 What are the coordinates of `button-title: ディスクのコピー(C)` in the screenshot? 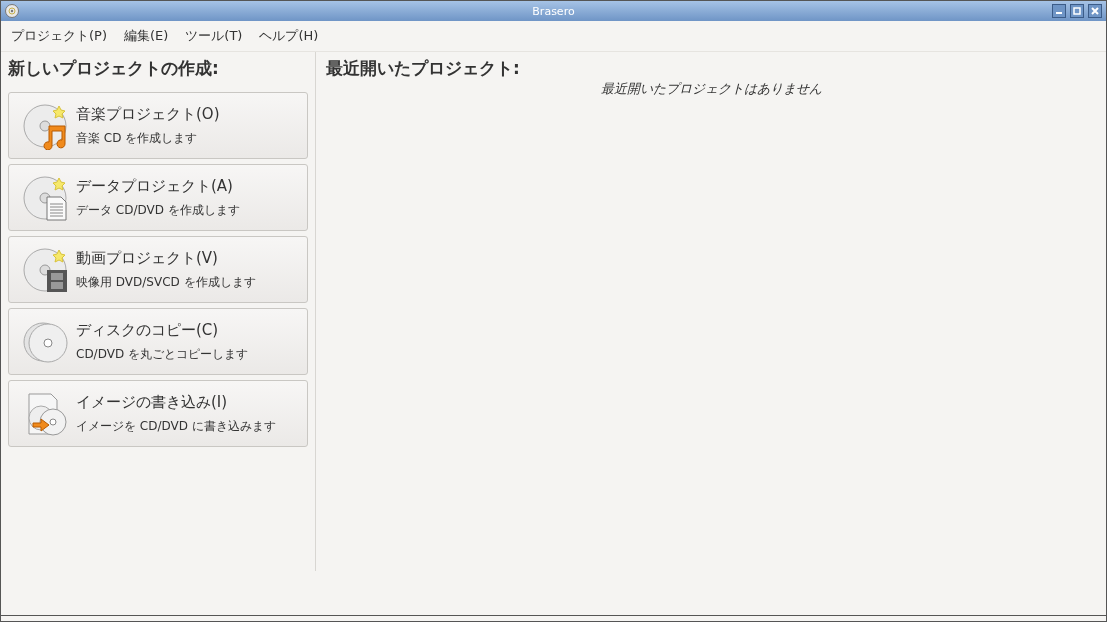 It's located at (148, 330).